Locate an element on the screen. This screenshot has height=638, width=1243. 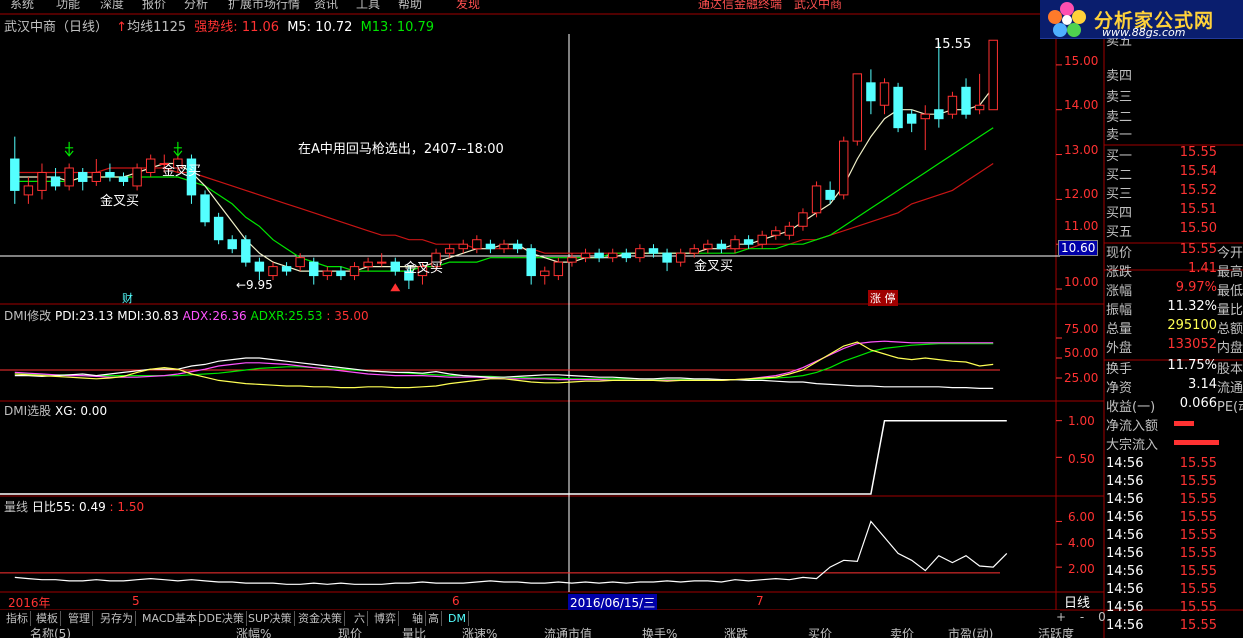
menu-item-help: 帮助 is located at coordinates (410, 5).